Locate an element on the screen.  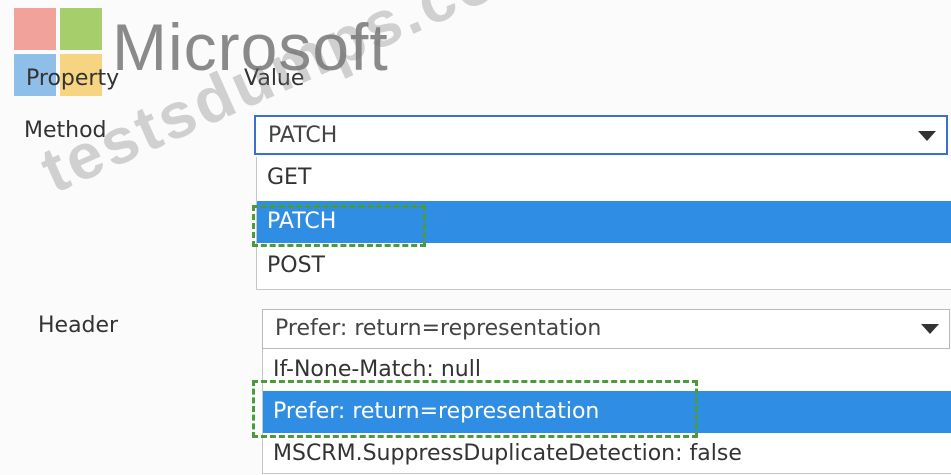
logo-red-square is located at coordinates (35, 29).